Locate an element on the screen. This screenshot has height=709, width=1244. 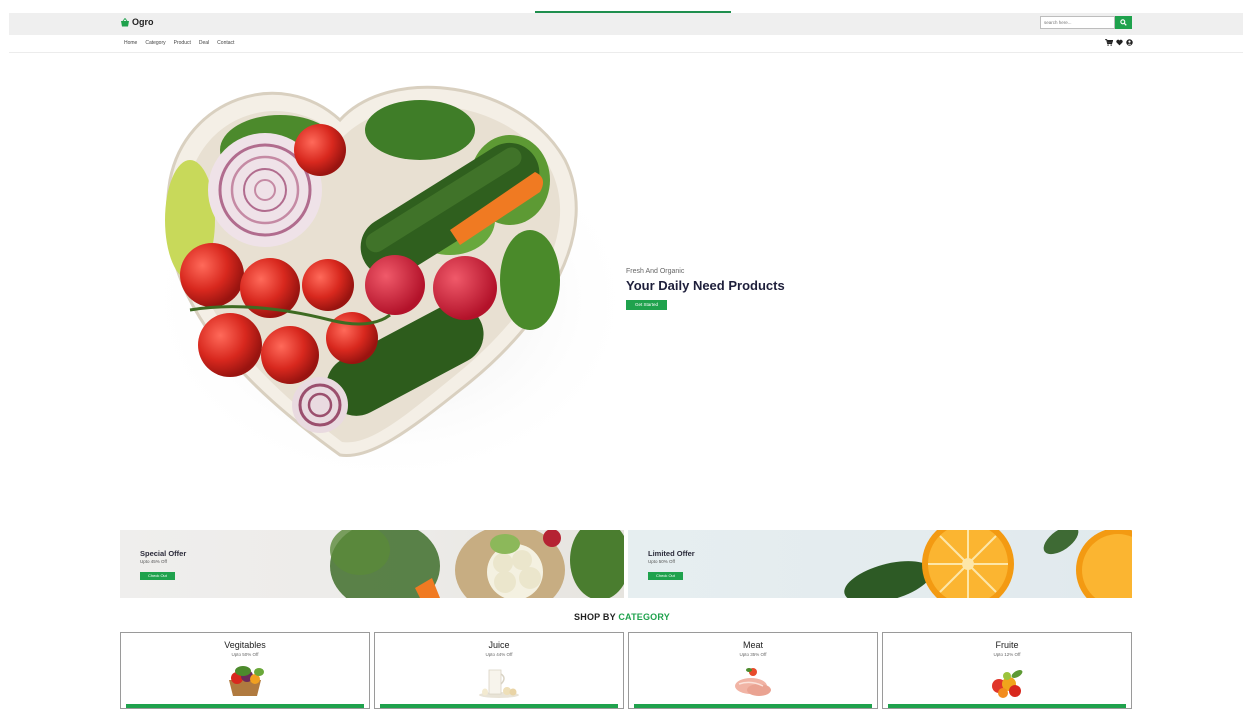
user-icon is located at coordinates (1129, 42).